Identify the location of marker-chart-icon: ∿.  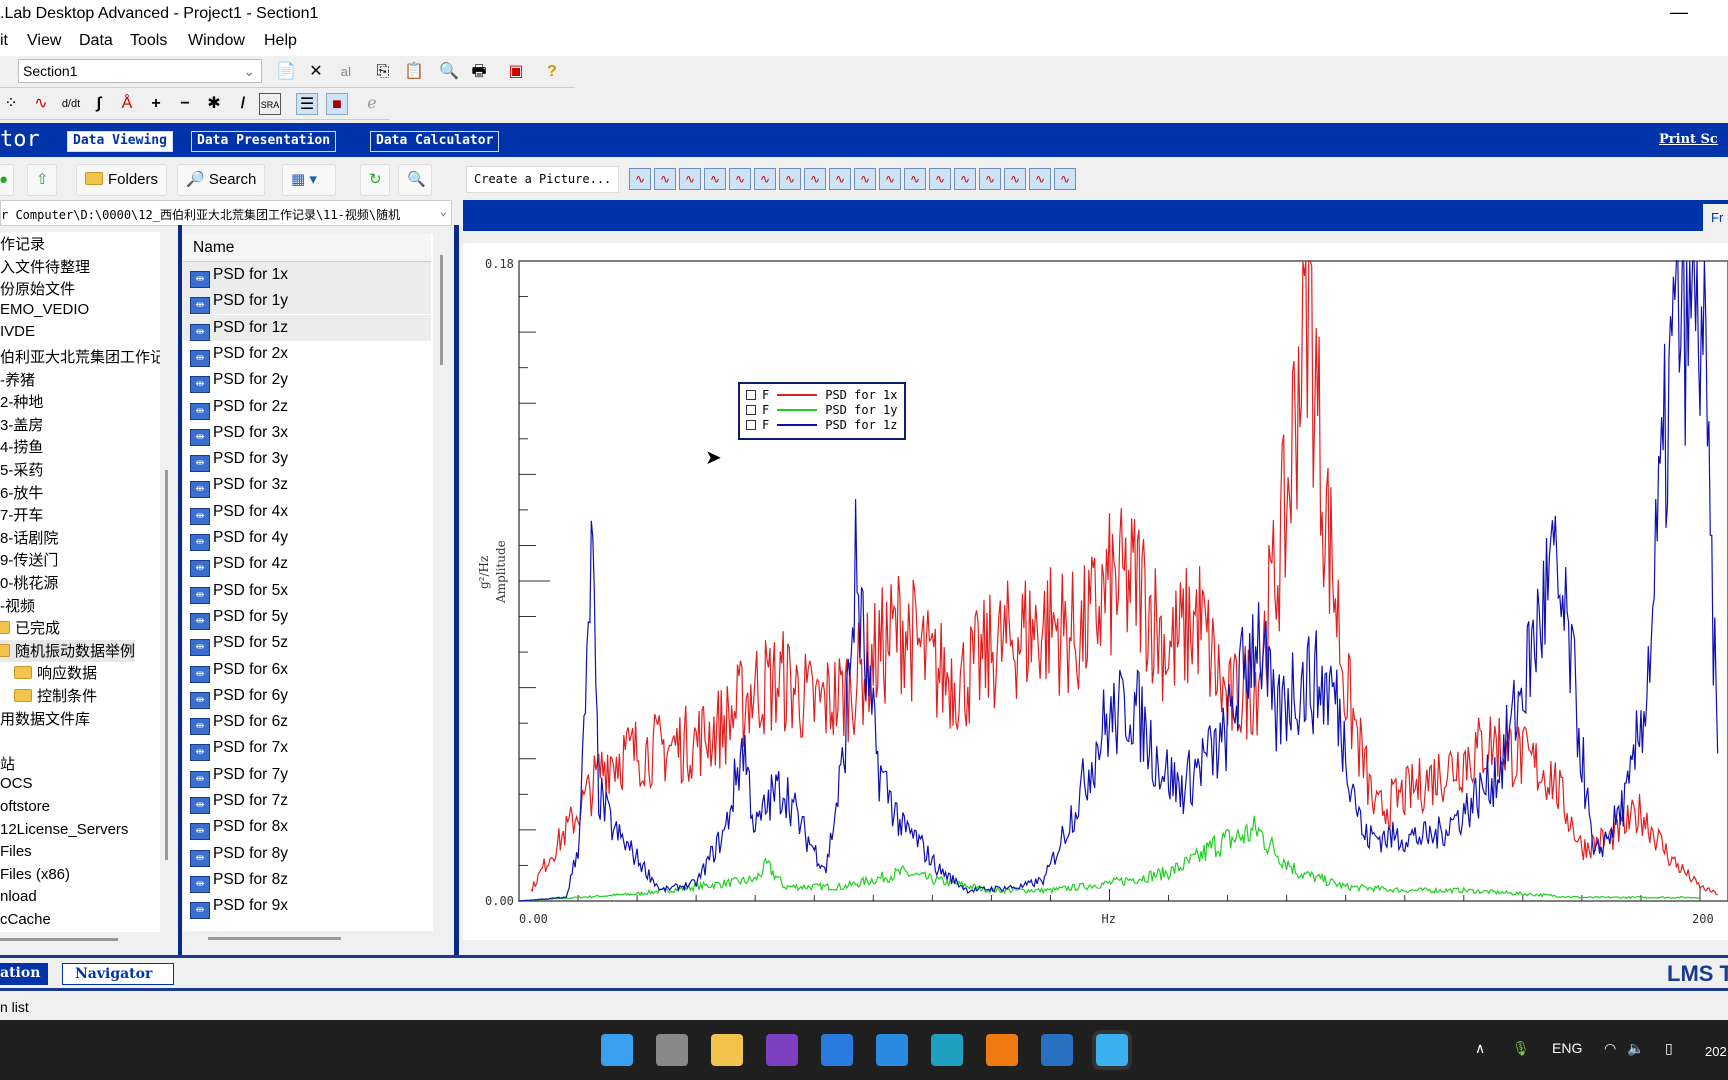
(1040, 179).